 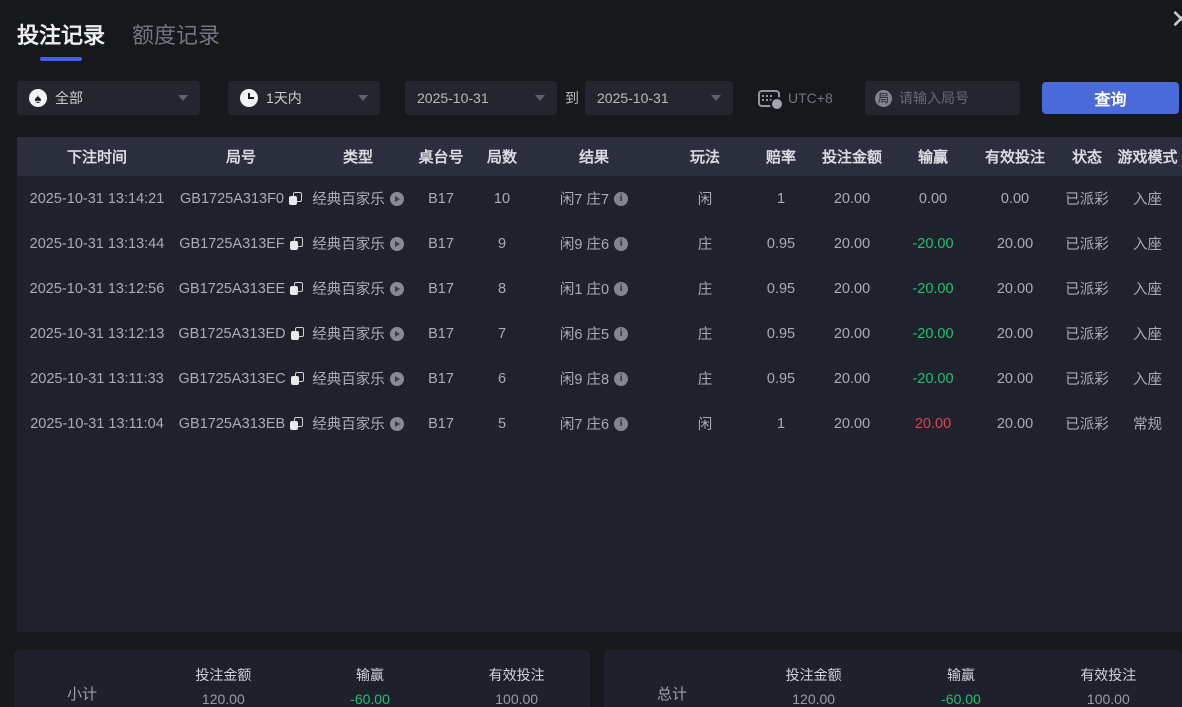 What do you see at coordinates (933, 423) in the screenshot?
I see `cell-win-loss: 20.00` at bounding box center [933, 423].